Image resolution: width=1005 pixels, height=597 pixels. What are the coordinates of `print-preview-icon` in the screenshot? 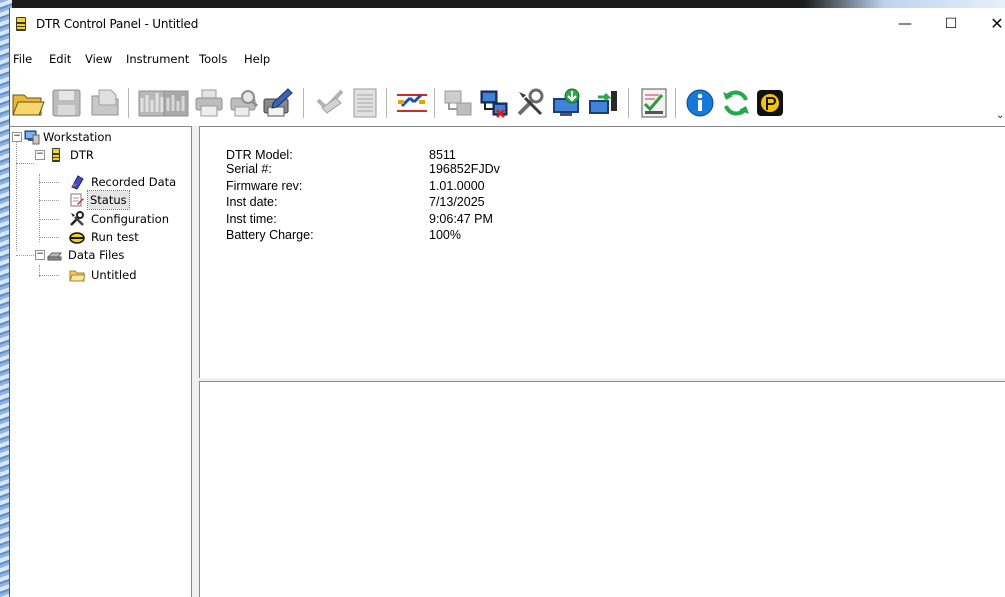 It's located at (244, 103).